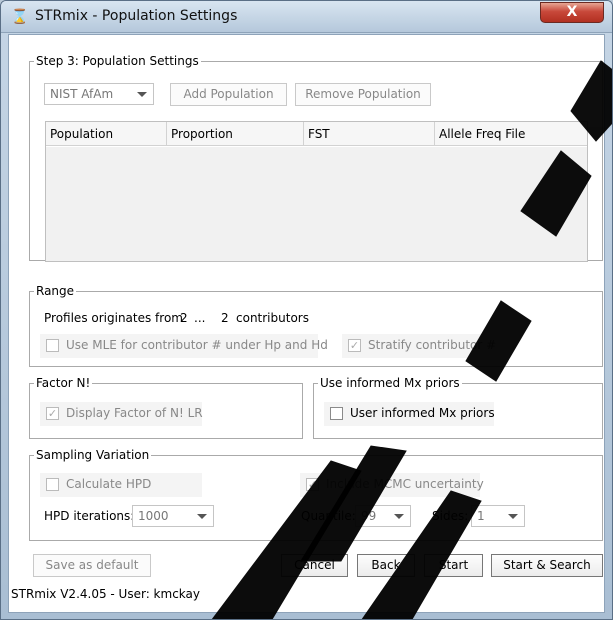 The height and width of the screenshot is (620, 613). Describe the element at coordinates (134, 413) in the screenshot. I see `display-factor-label: Display Factor of N! LR` at that location.